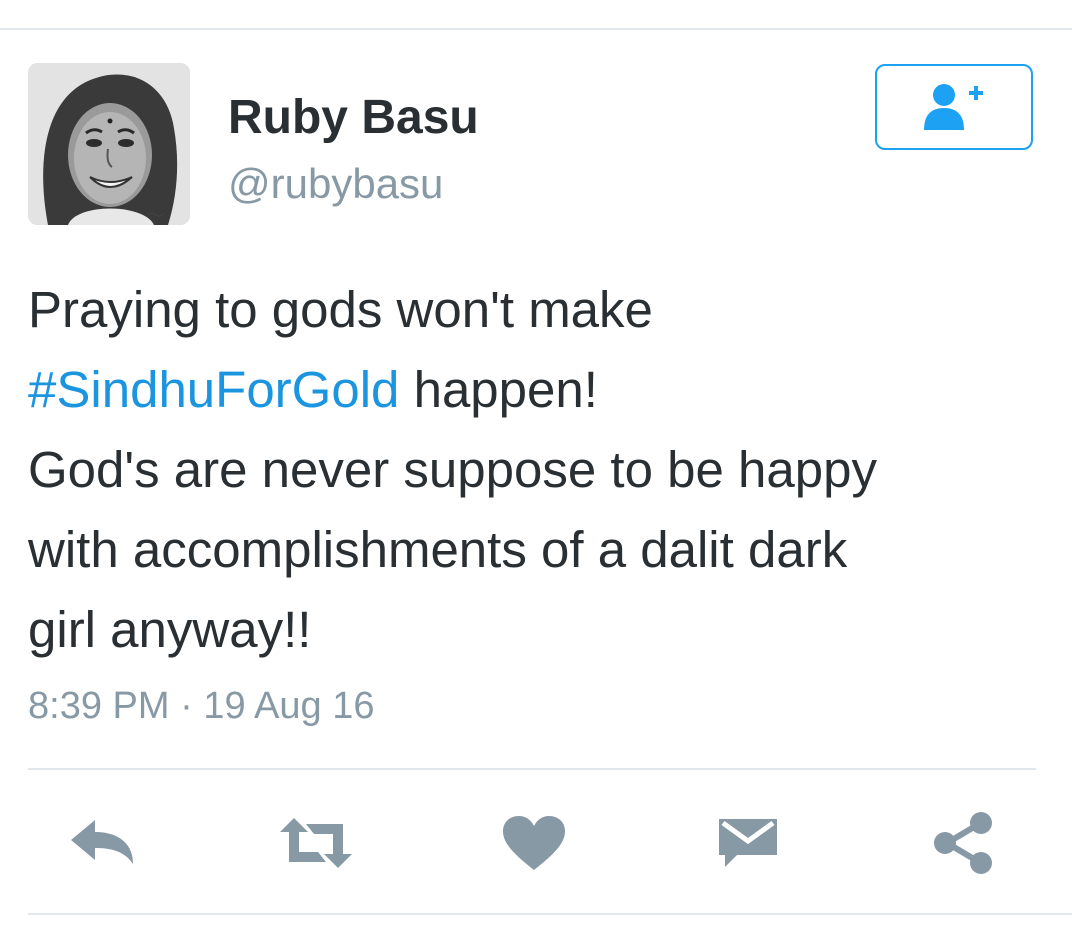 Image resolution: width=1072 pixels, height=948 pixels. I want to click on bottom-divider, so click(550, 914).